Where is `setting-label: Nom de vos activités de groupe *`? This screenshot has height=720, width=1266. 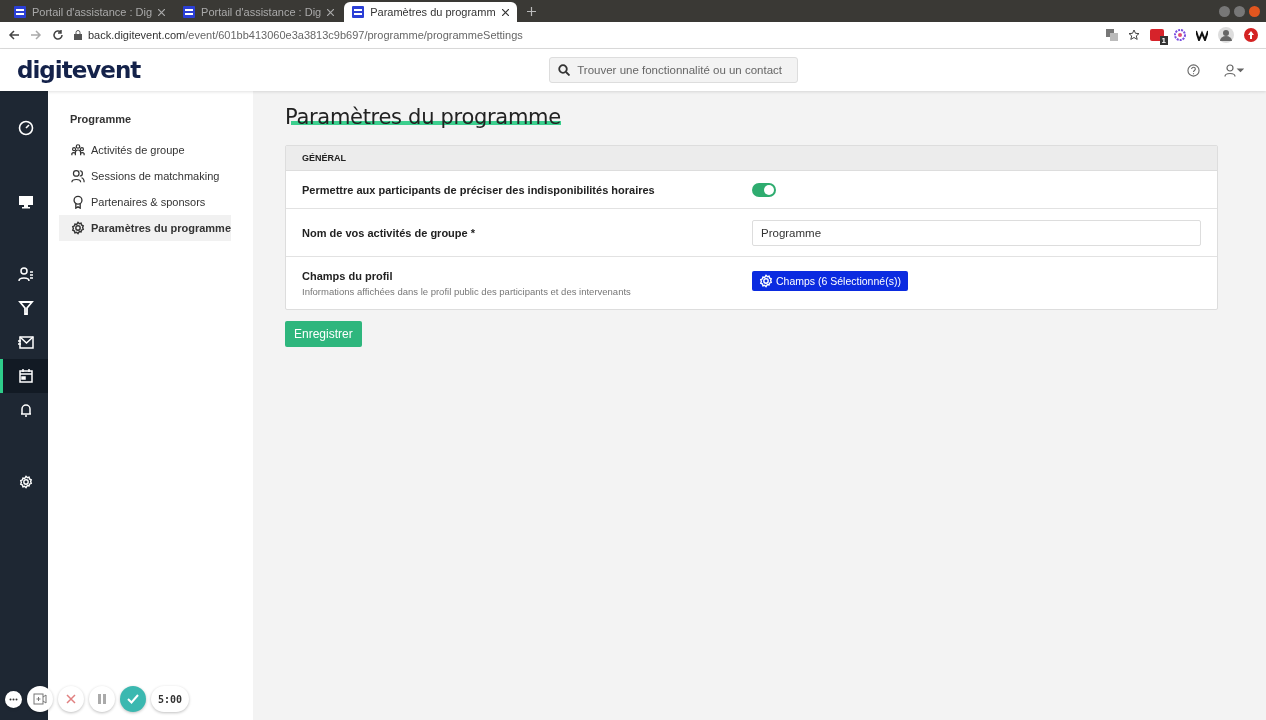
setting-label: Nom de vos activités de groupe * is located at coordinates (389, 232).